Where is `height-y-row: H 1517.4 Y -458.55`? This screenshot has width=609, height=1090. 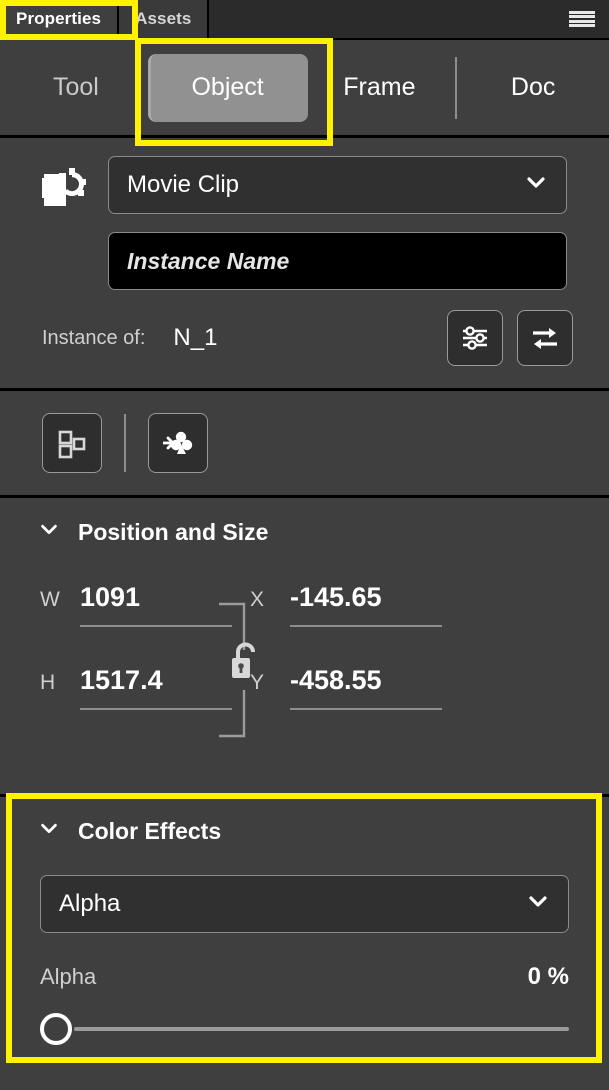 height-y-row: H 1517.4 Y -458.55 is located at coordinates (304, 687).